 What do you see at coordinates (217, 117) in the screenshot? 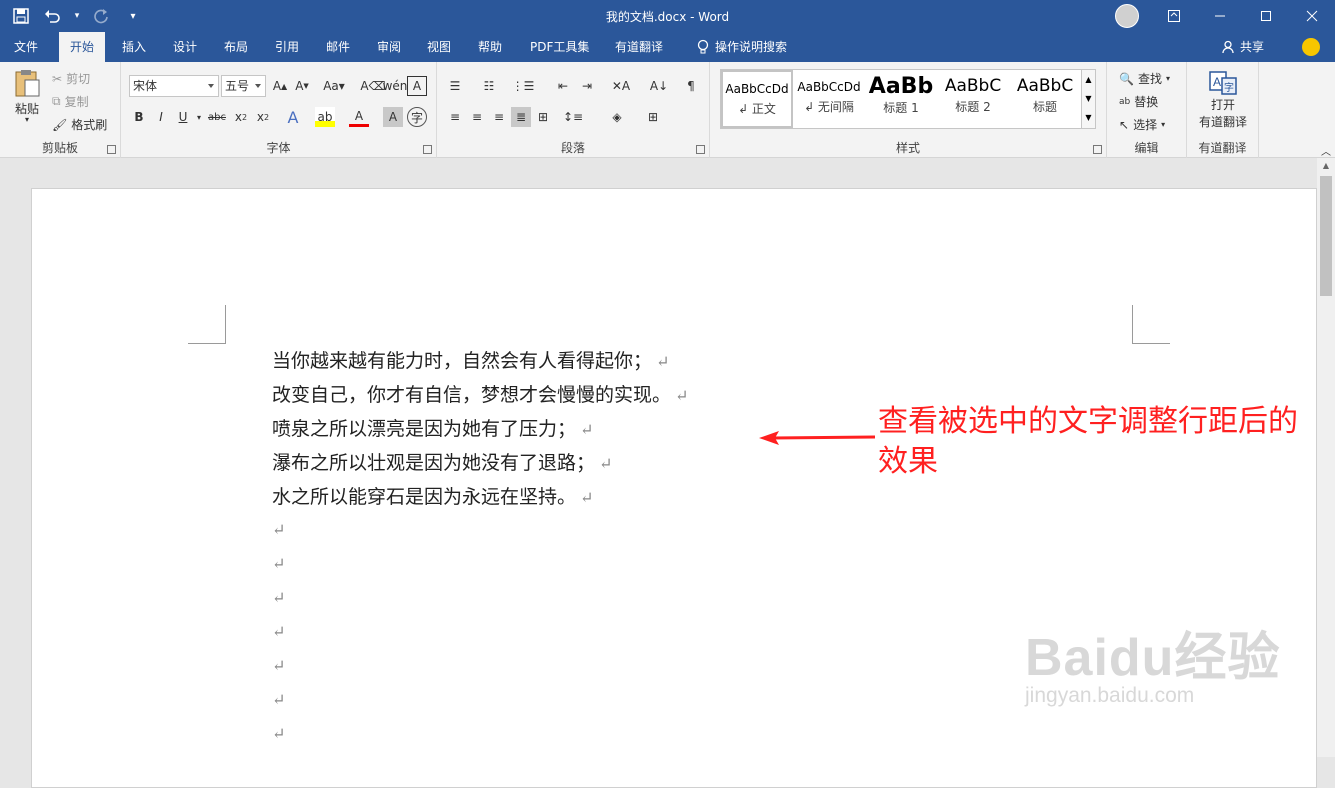
I see `strikethrough-icon: abc` at bounding box center [217, 117].